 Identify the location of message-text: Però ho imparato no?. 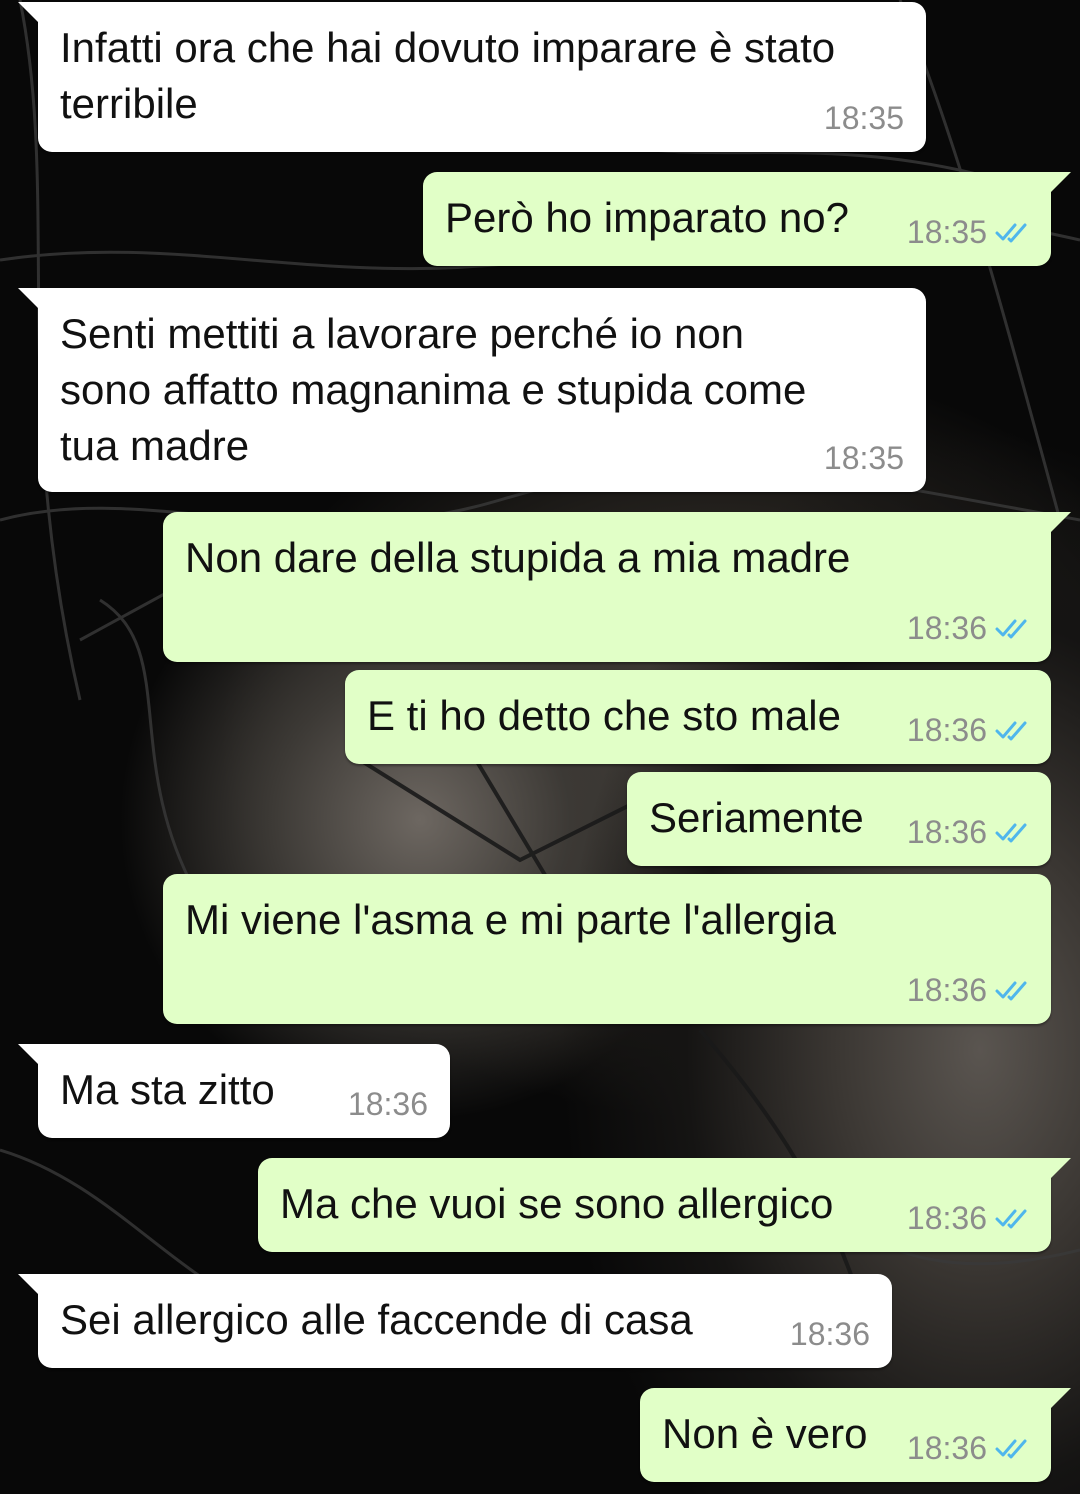
(647, 217).